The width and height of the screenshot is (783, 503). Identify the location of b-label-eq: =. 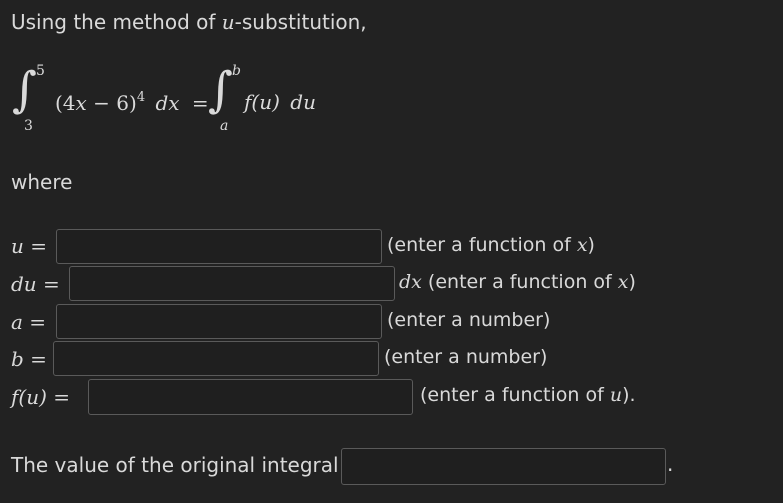
(35, 359).